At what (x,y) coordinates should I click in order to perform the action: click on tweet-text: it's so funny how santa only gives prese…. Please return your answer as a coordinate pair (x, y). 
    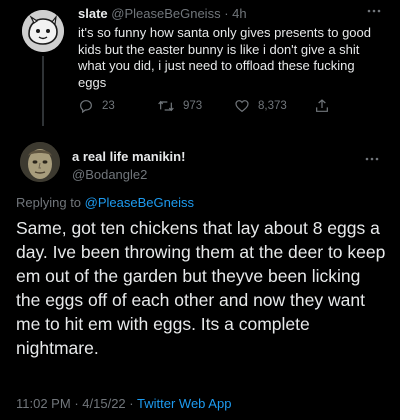
    Looking at the image, I should click on (224, 57).